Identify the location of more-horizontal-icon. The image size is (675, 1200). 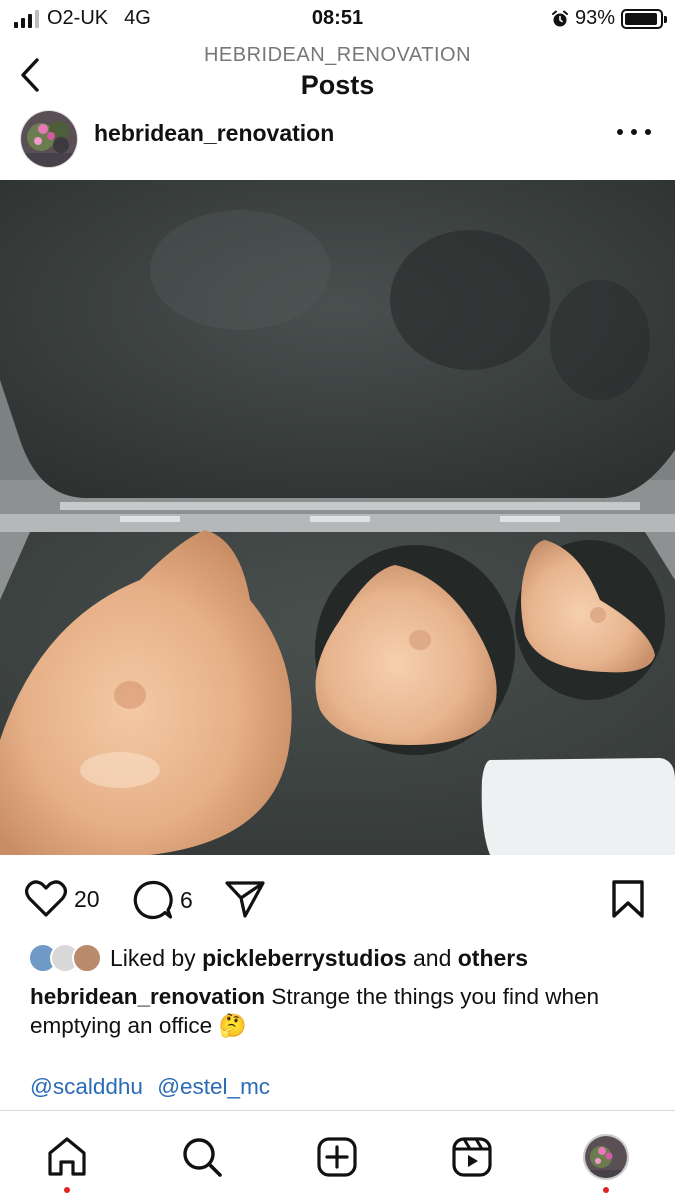
(620, 132).